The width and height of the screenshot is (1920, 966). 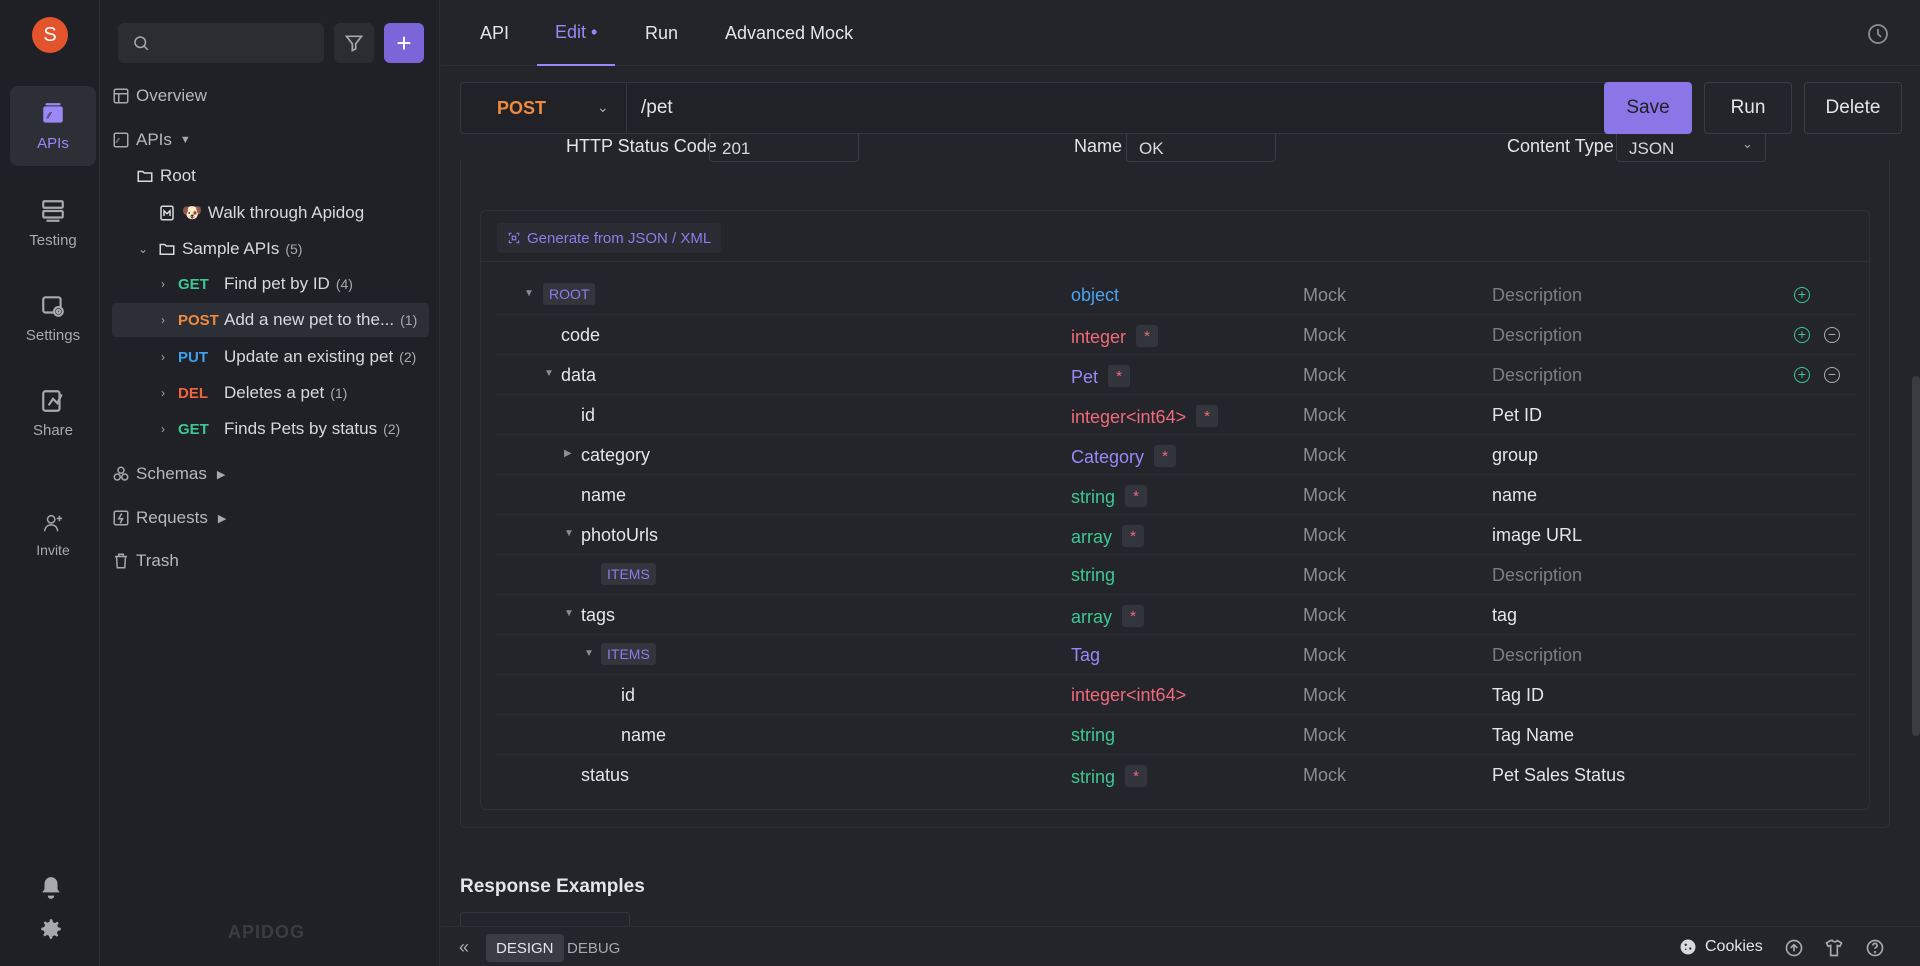 I want to click on cookies-button: Cookies, so click(x=1721, y=947).